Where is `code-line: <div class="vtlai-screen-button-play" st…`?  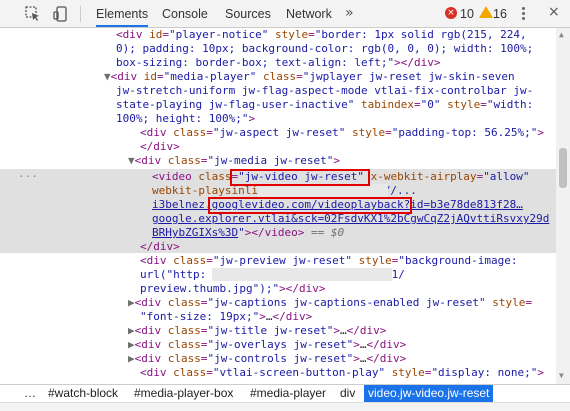
code-line: <div class="vtlai-screen-button-play" st… is located at coordinates (348, 373).